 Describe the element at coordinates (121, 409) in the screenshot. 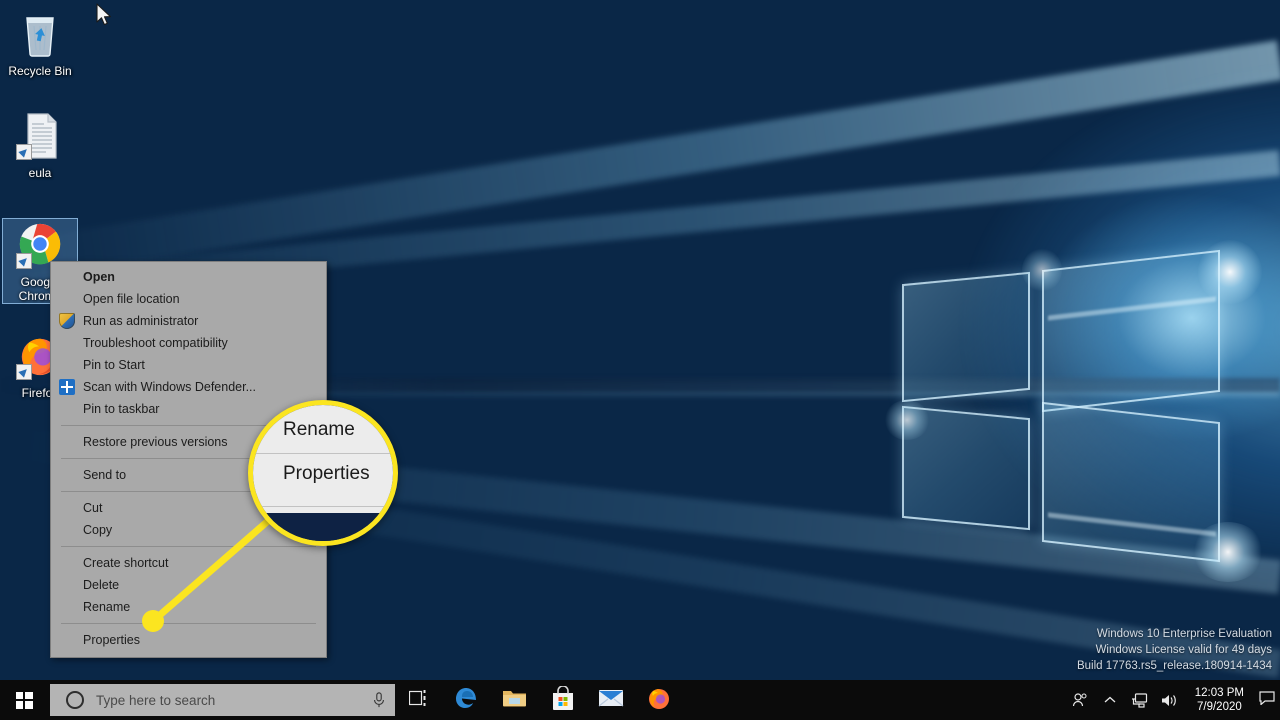

I see `menu-item-label: Pin to taskbar` at that location.